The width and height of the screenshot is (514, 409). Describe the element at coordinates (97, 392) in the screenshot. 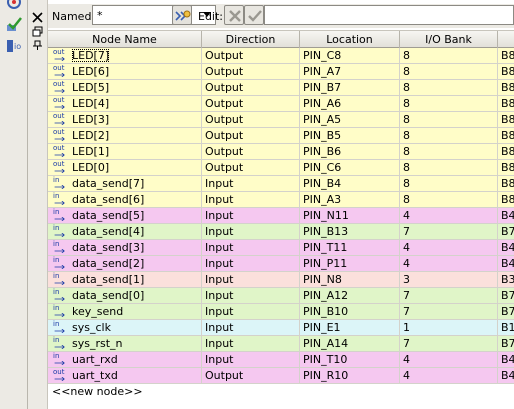

I see `new-node-row: <<new node>>` at that location.